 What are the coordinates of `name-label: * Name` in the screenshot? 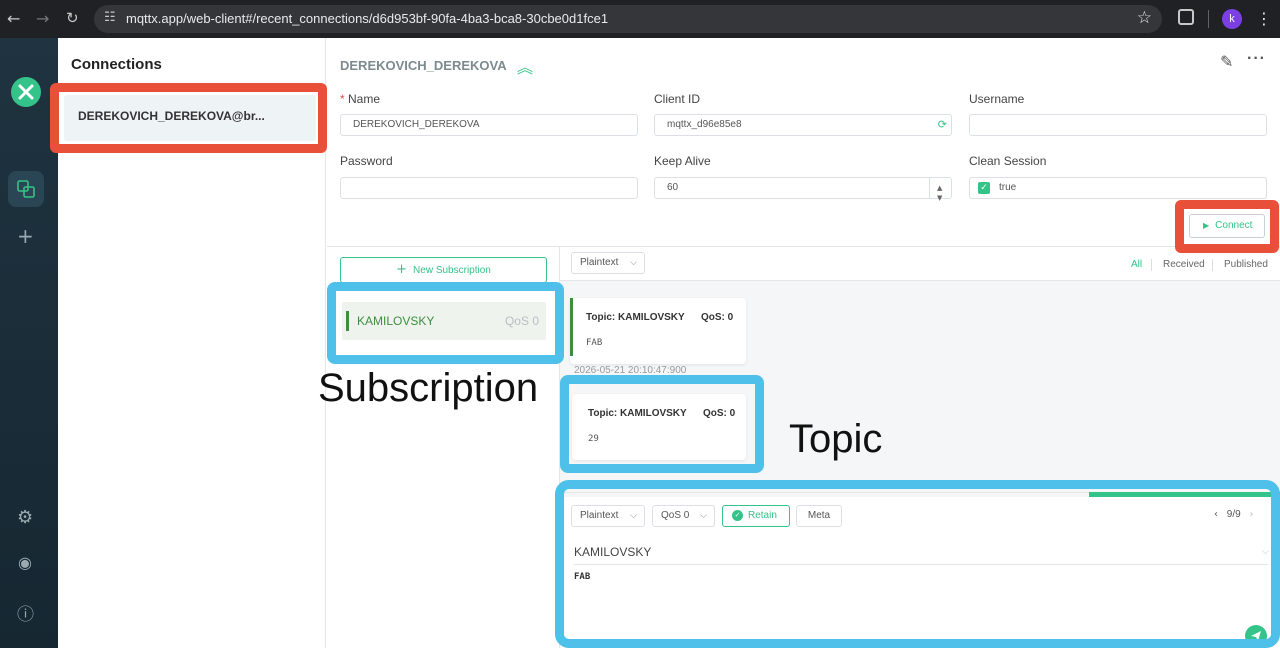 It's located at (360, 99).